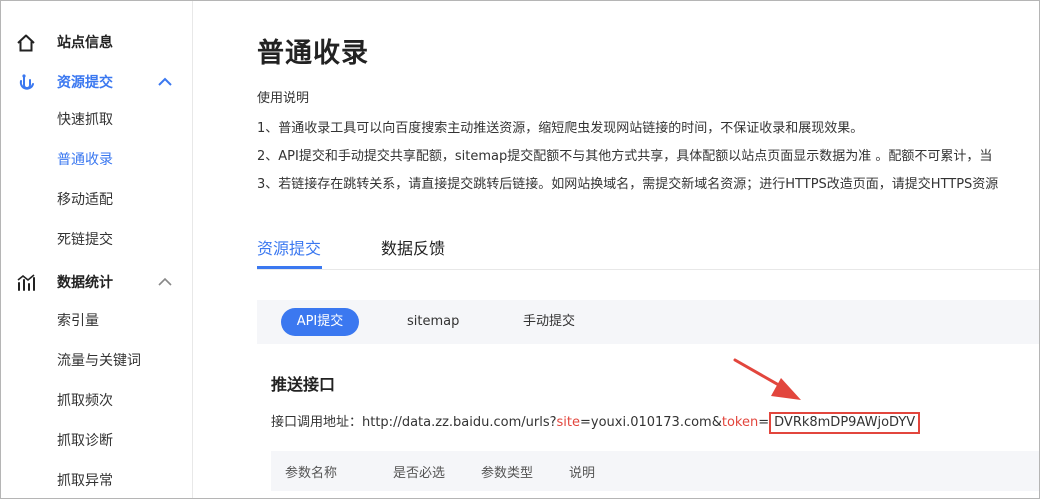 The image size is (1040, 499). Describe the element at coordinates (85, 43) in the screenshot. I see `sidebar-label-site-info: 站点信息` at that location.